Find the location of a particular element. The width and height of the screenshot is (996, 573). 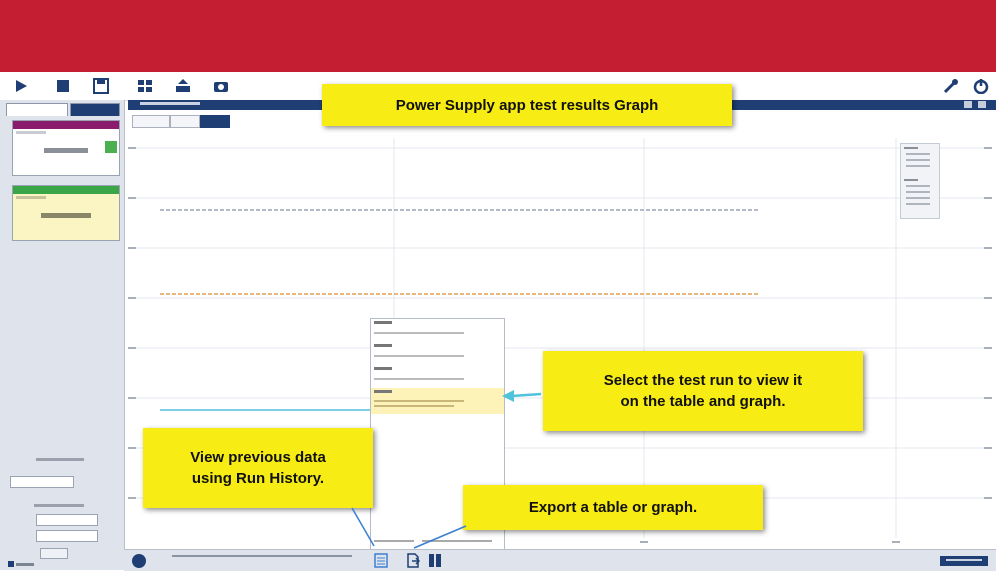

columns-icon is located at coordinates (435, 560).